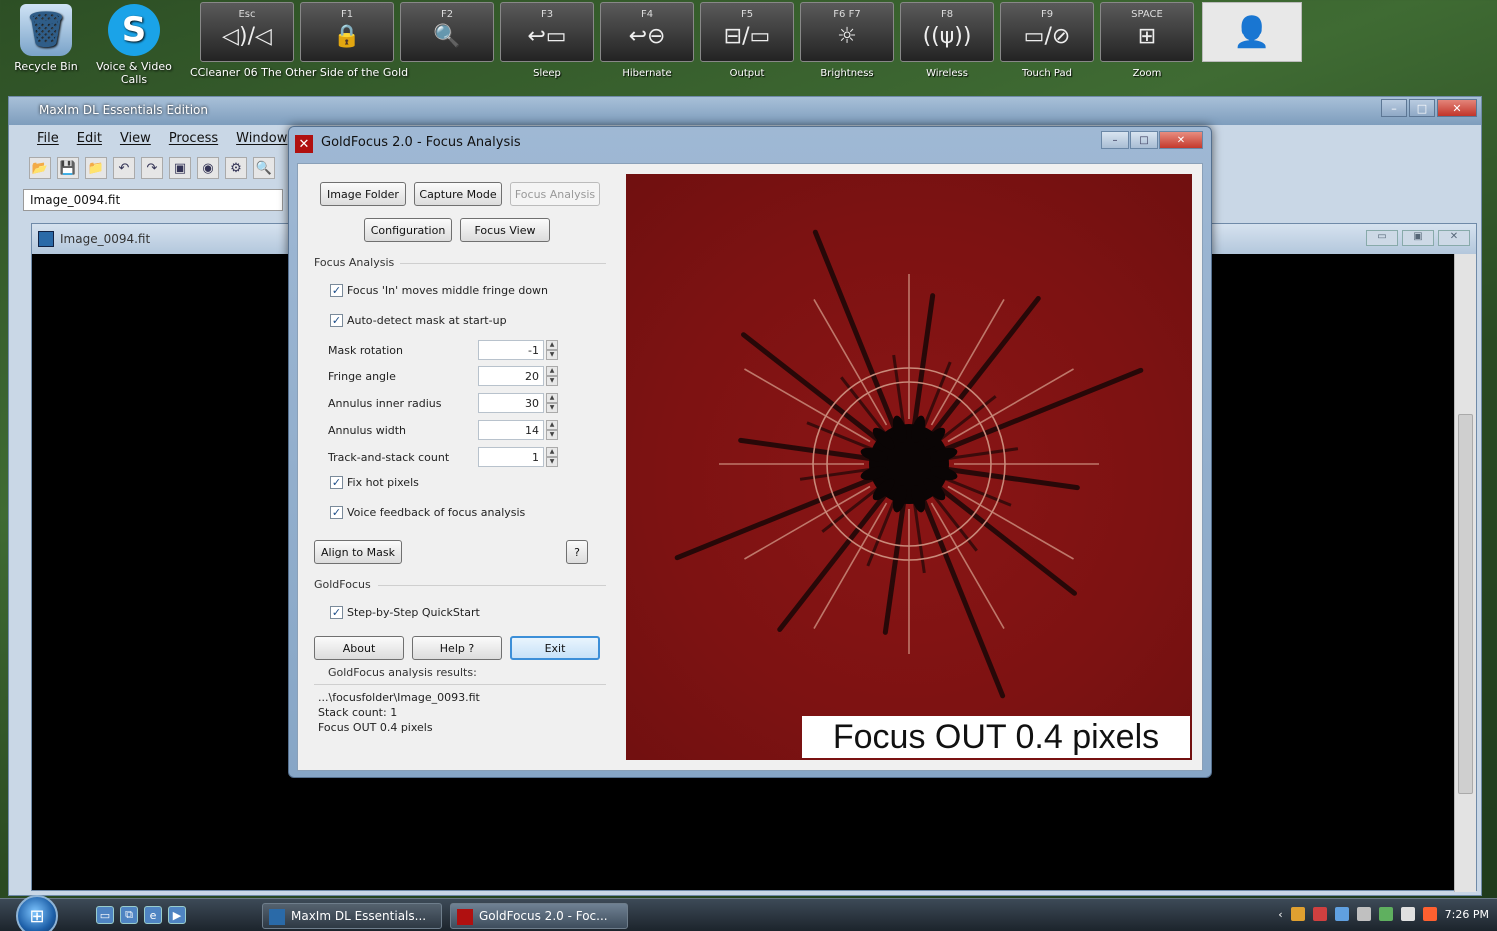  I want to click on about-button: About, so click(359, 648).